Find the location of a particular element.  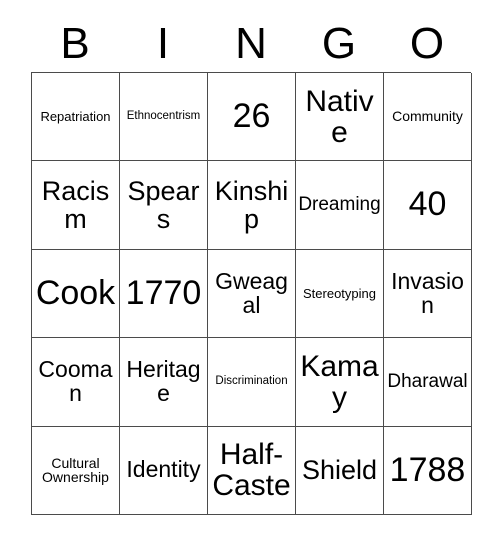

bingo-cell-label: Dreaming is located at coordinates (339, 205).